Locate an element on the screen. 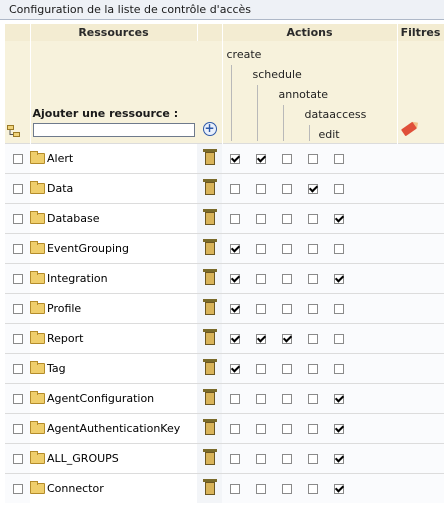  resource-item: Integration is located at coordinates (113, 278).